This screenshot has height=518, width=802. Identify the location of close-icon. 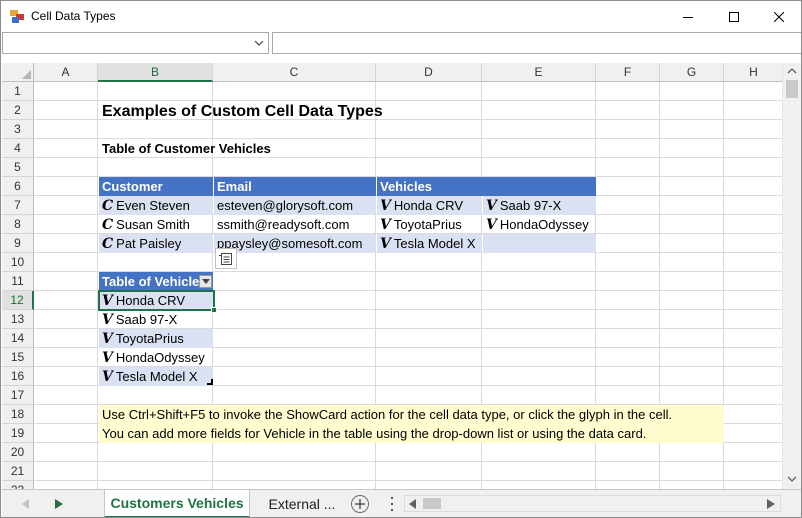
(779, 16).